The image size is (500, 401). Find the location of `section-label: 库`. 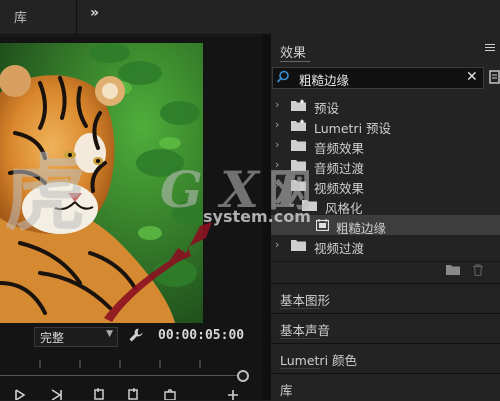

section-label: 库 is located at coordinates (286, 390).